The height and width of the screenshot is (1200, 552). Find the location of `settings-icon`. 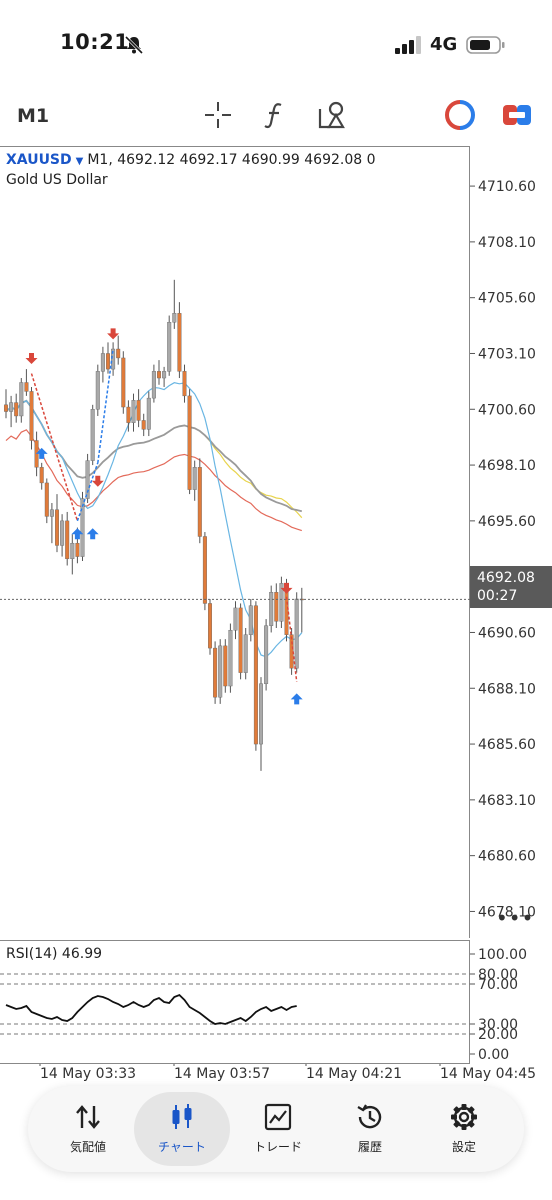

settings-icon is located at coordinates (464, 1117).